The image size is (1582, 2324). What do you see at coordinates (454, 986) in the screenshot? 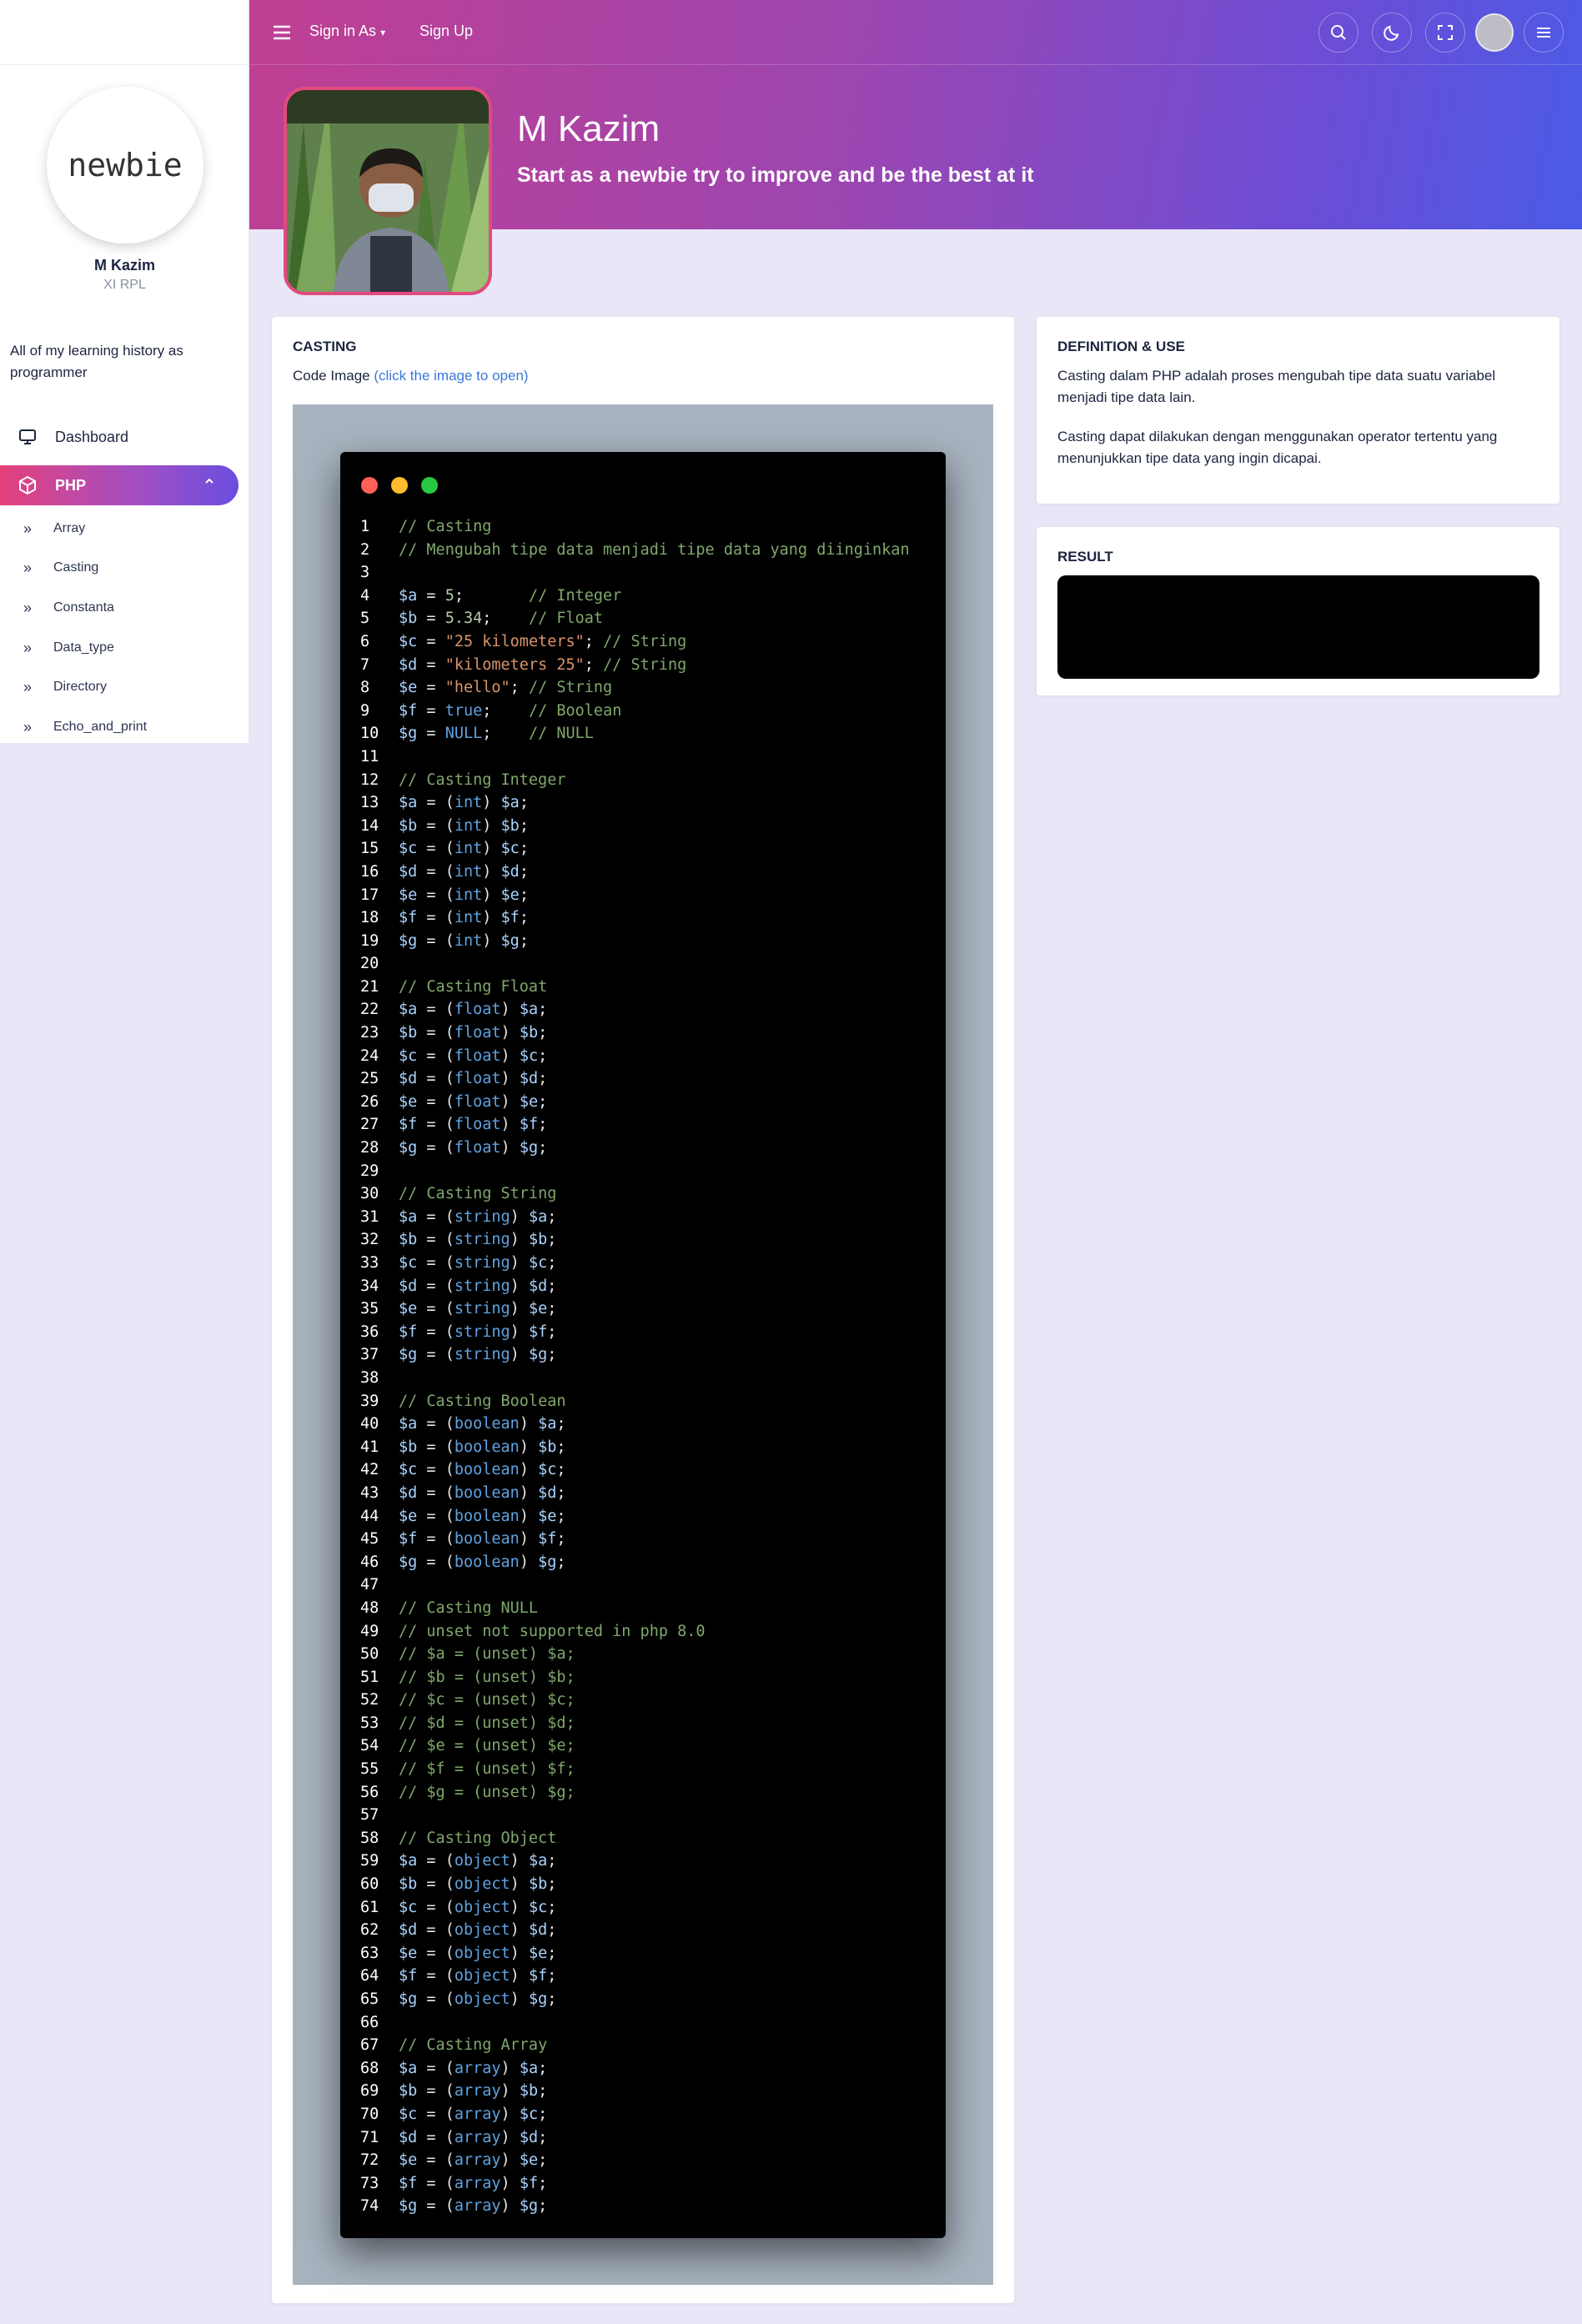
I see `code-line: 21// Casting Float` at bounding box center [454, 986].